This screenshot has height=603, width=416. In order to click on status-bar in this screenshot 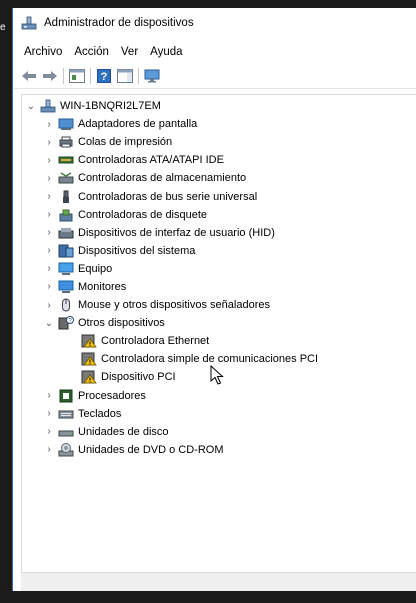, I will do `click(218, 581)`.